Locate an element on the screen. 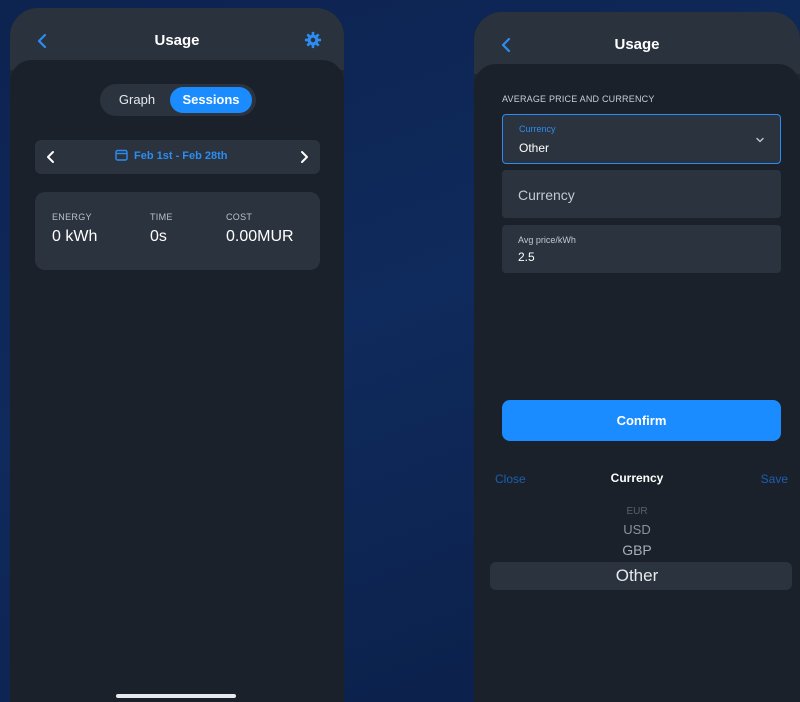 The width and height of the screenshot is (800, 702). calendar-icon is located at coordinates (121, 155).